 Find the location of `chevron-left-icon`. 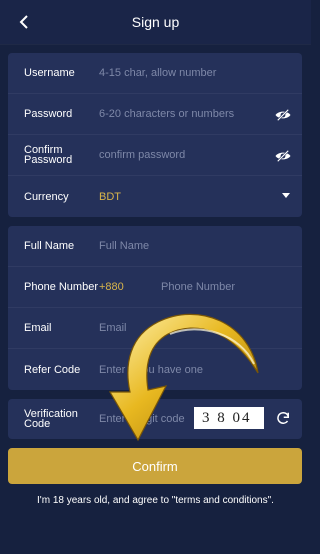

chevron-left-icon is located at coordinates (23, 22).